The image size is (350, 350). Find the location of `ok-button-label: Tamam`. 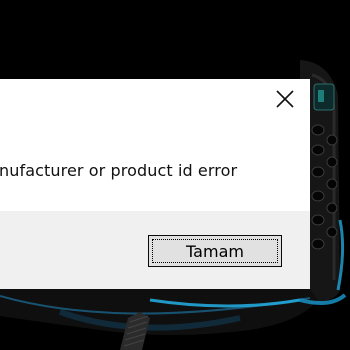

ok-button-label: Tamam is located at coordinates (215, 251).